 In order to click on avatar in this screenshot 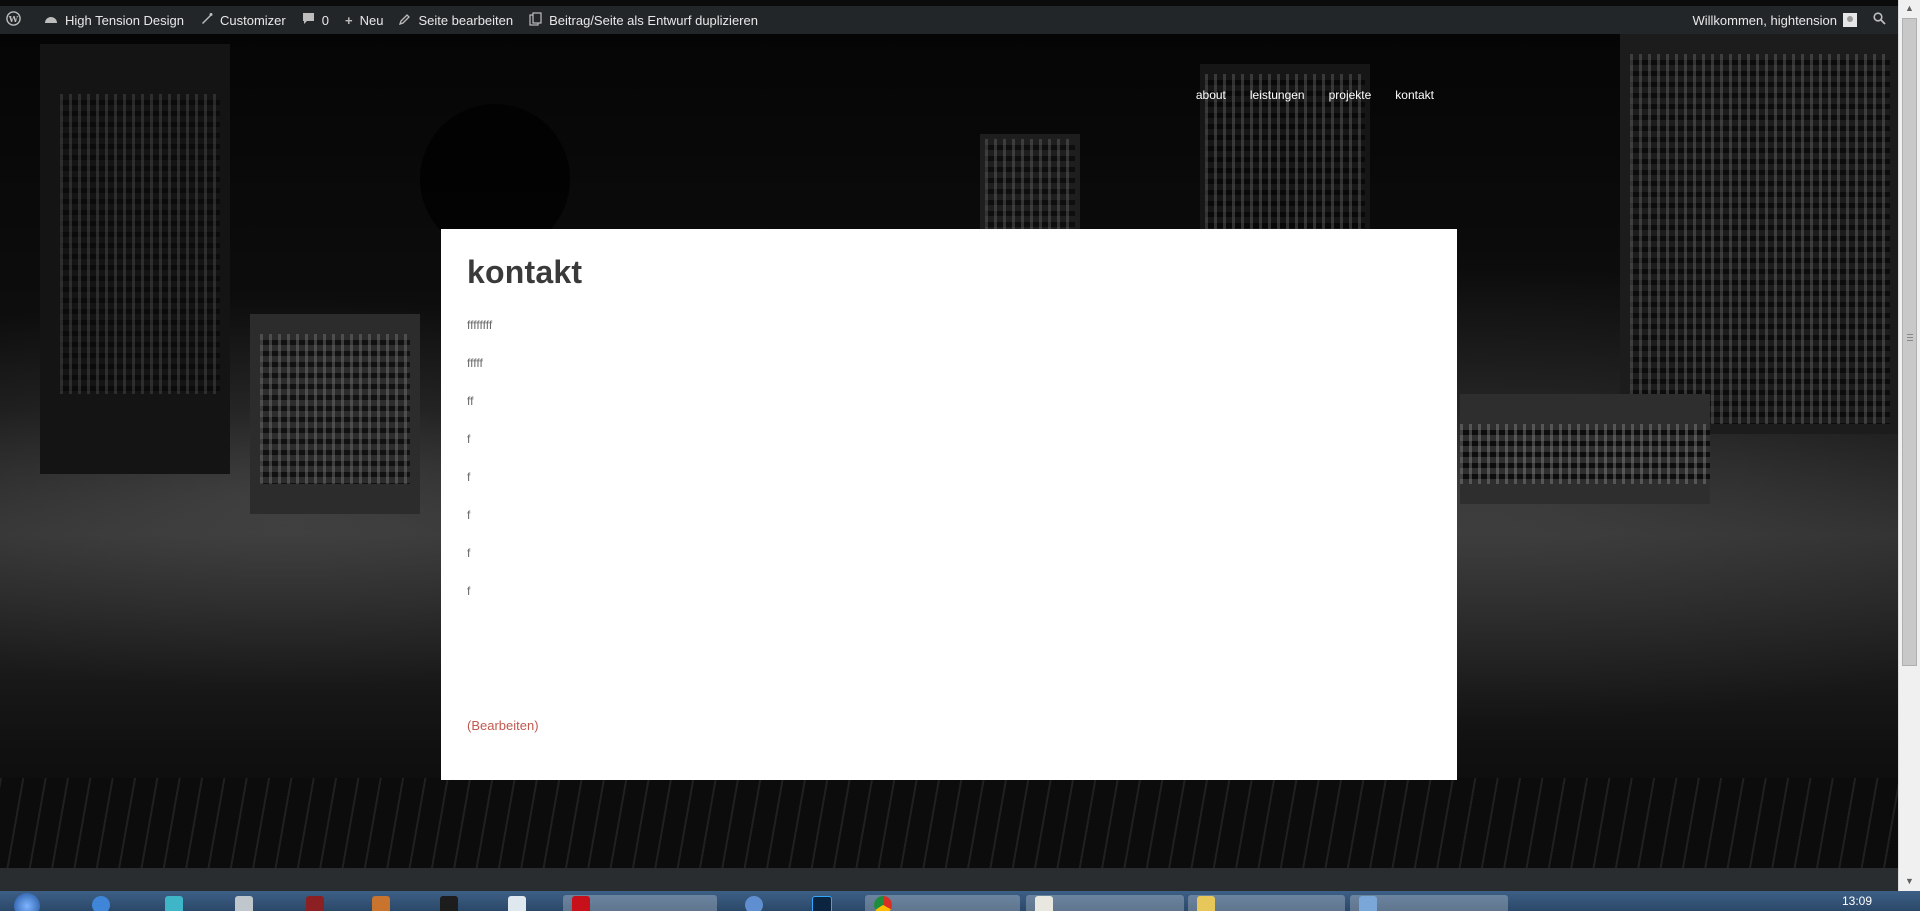, I will do `click(1850, 20)`.